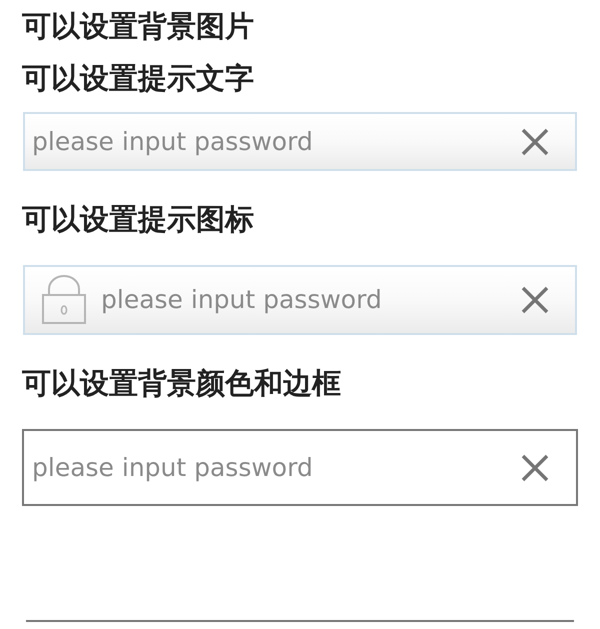 This screenshot has width=600, height=629. Describe the element at coordinates (138, 78) in the screenshot. I see `section-heading: 可以设置提示文字` at that location.